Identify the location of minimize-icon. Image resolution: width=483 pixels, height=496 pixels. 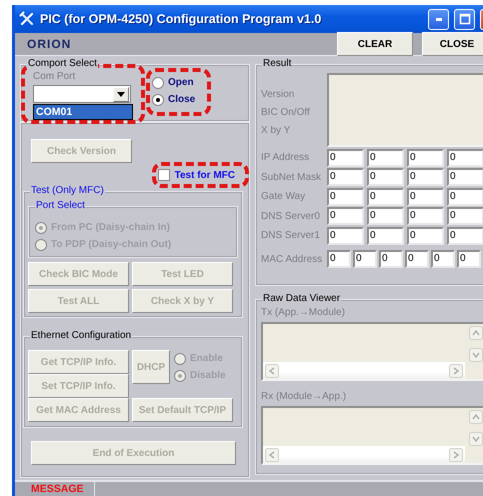
(439, 19).